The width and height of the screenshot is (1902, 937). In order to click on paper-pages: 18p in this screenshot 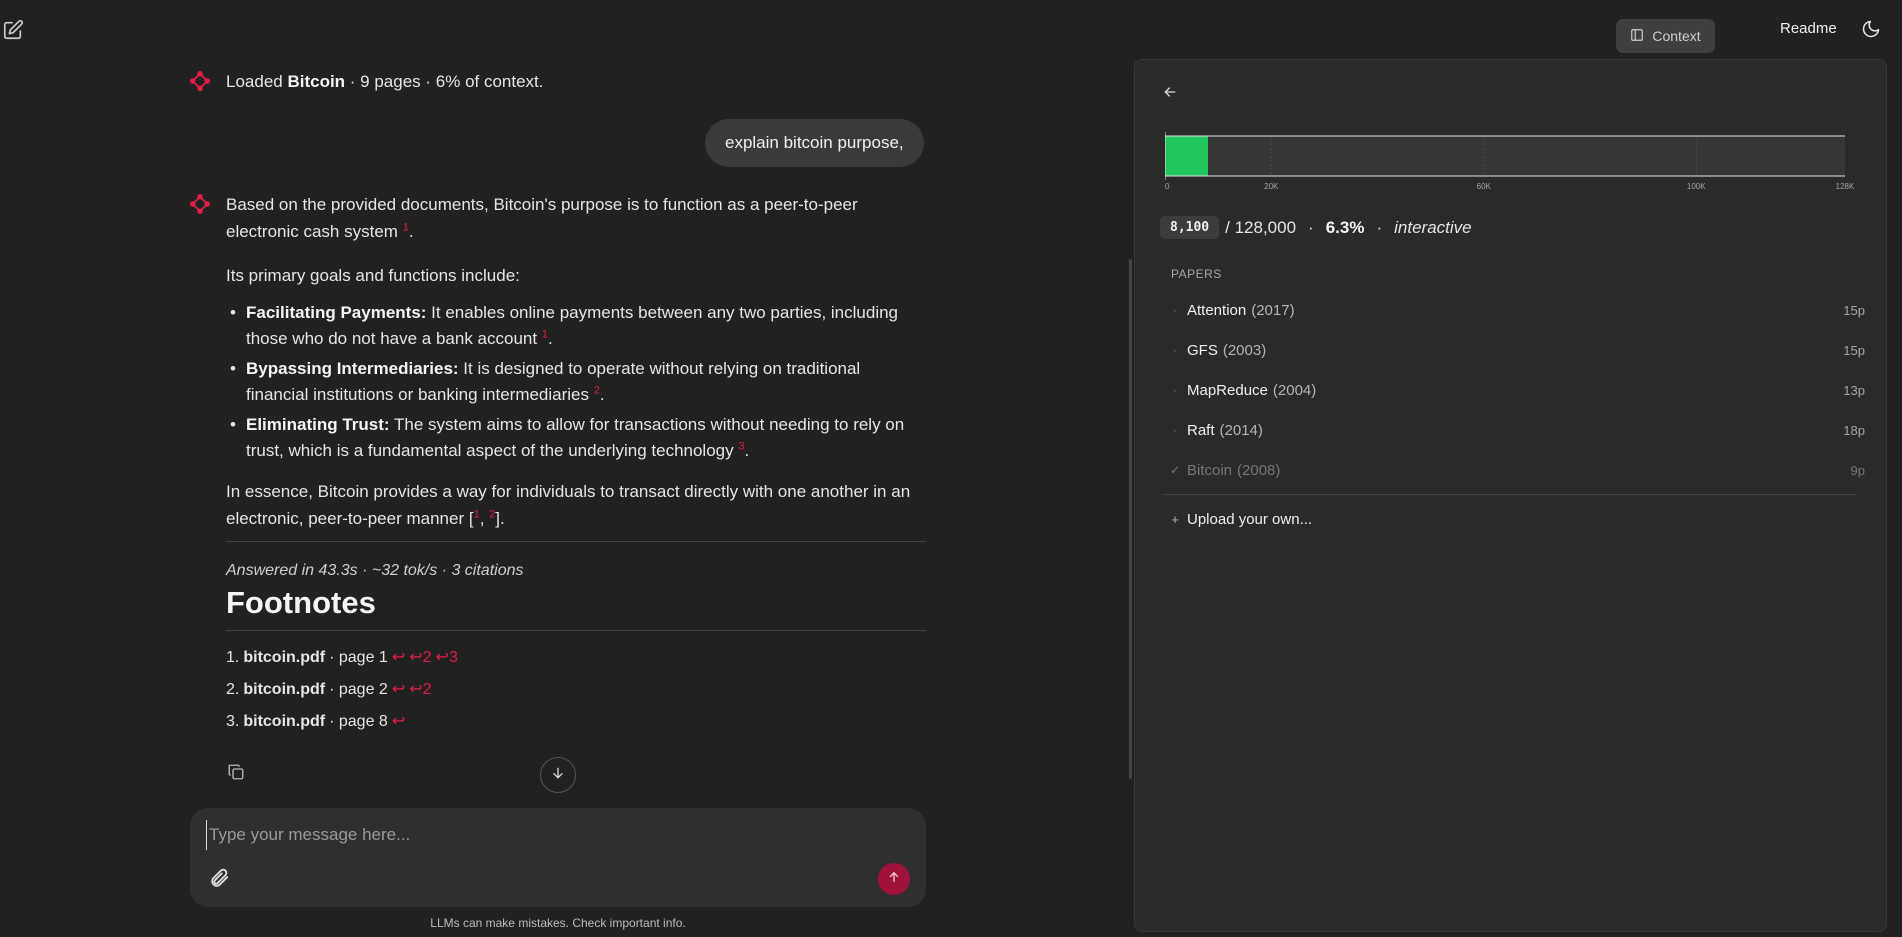, I will do `click(1854, 430)`.